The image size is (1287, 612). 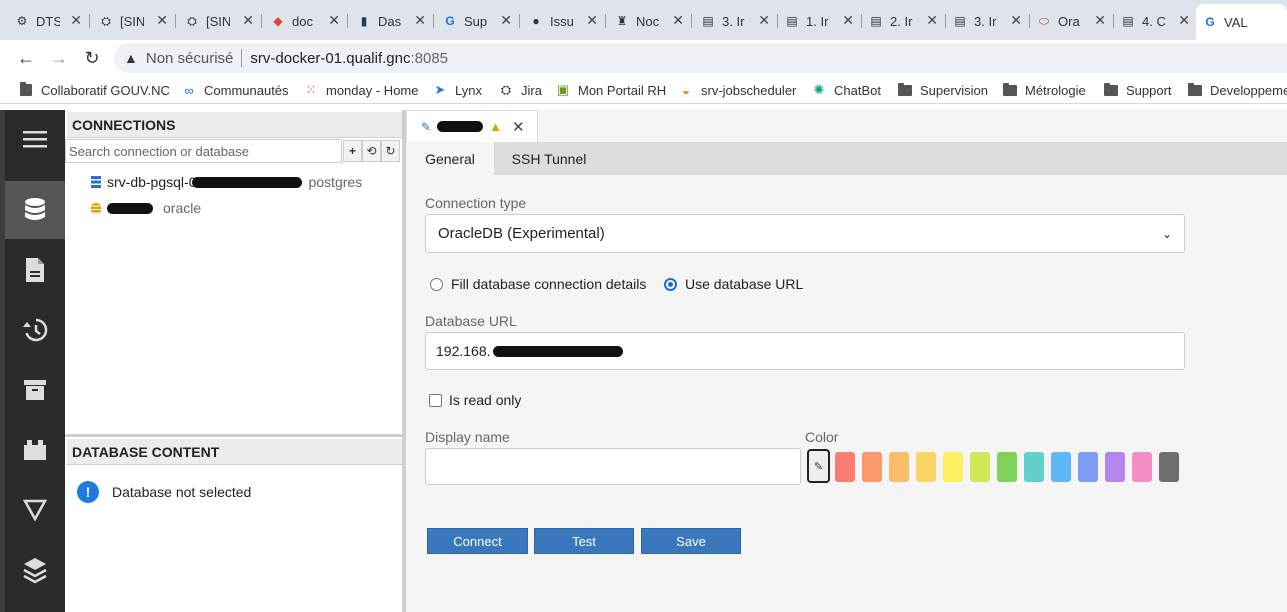 What do you see at coordinates (495, 126) in the screenshot?
I see `warning-icon: ▲` at bounding box center [495, 126].